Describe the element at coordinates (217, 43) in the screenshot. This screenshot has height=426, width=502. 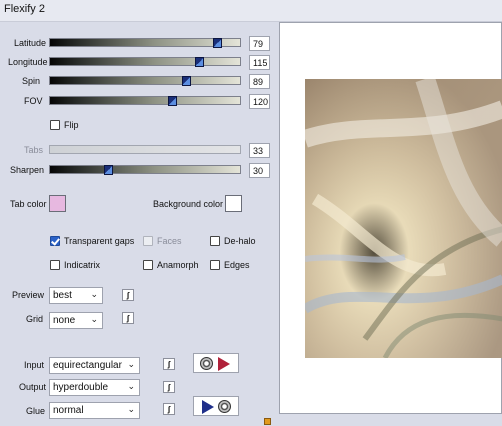
I see `latitude-slider-thumb` at that location.